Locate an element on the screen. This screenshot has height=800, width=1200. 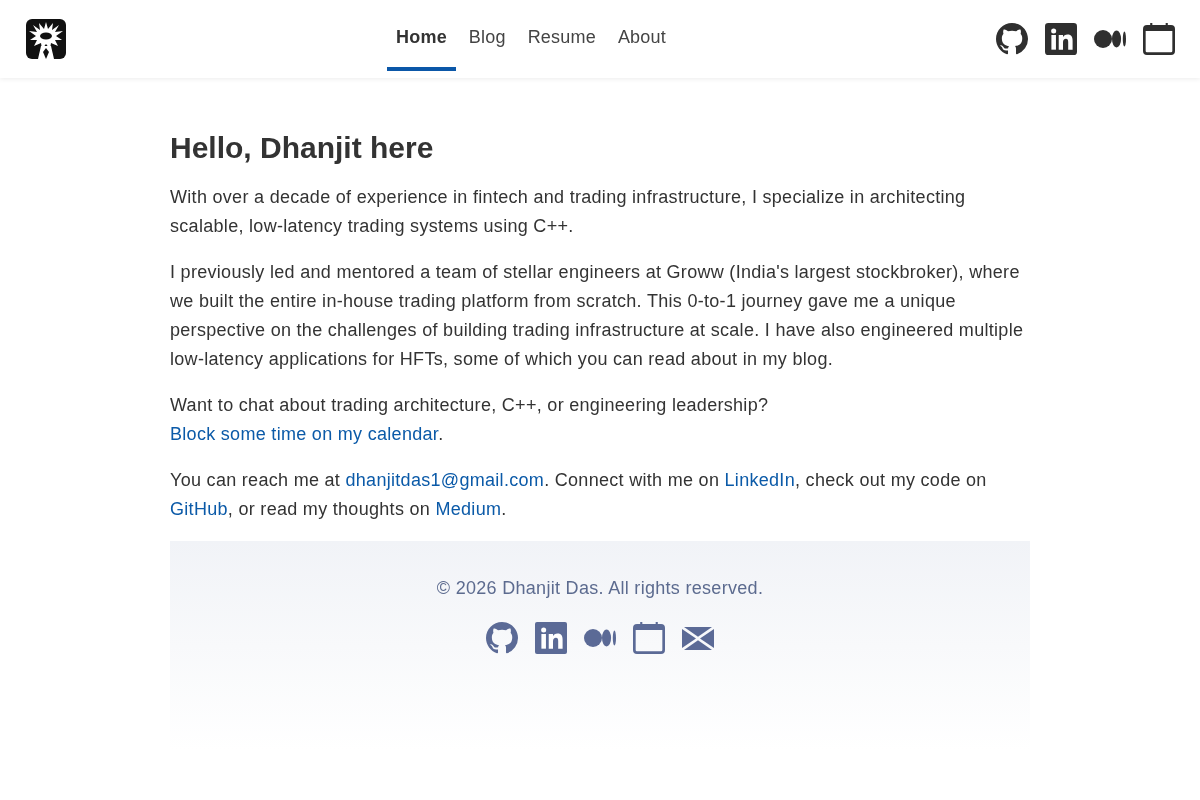
linkedin-icon is located at coordinates (1061, 39).